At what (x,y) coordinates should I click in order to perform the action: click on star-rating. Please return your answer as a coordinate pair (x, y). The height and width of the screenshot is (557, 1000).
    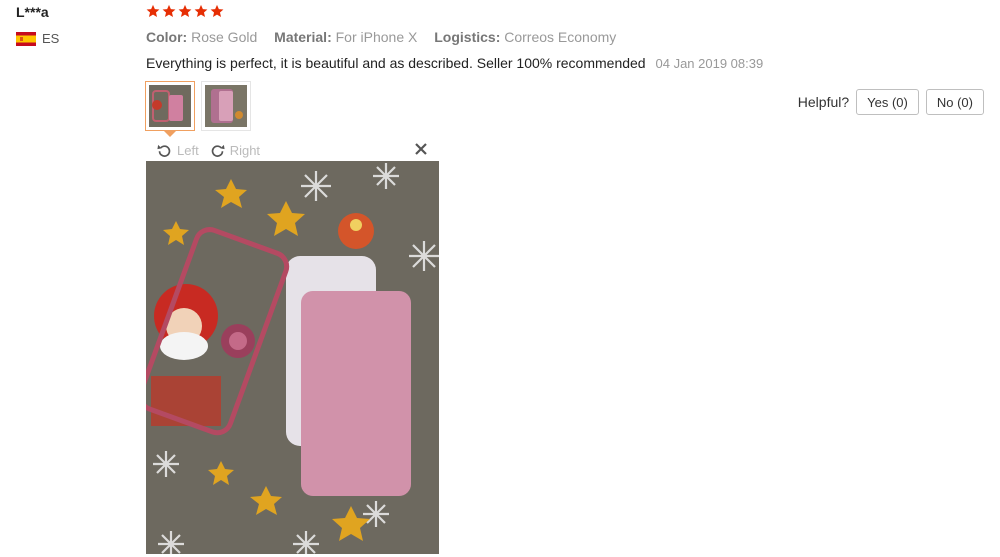
    Looking at the image, I should click on (185, 11).